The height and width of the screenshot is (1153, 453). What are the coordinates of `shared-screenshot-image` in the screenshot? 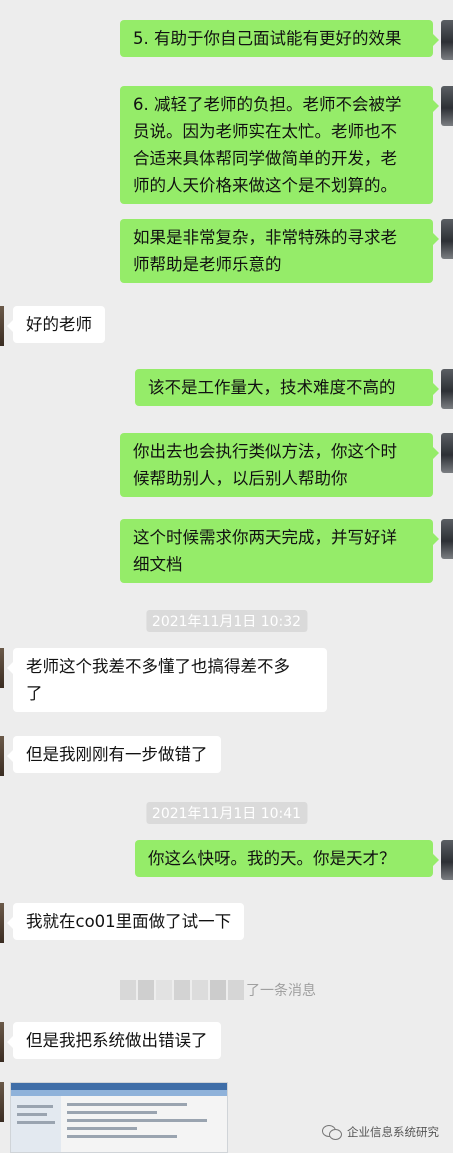 It's located at (119, 1117).